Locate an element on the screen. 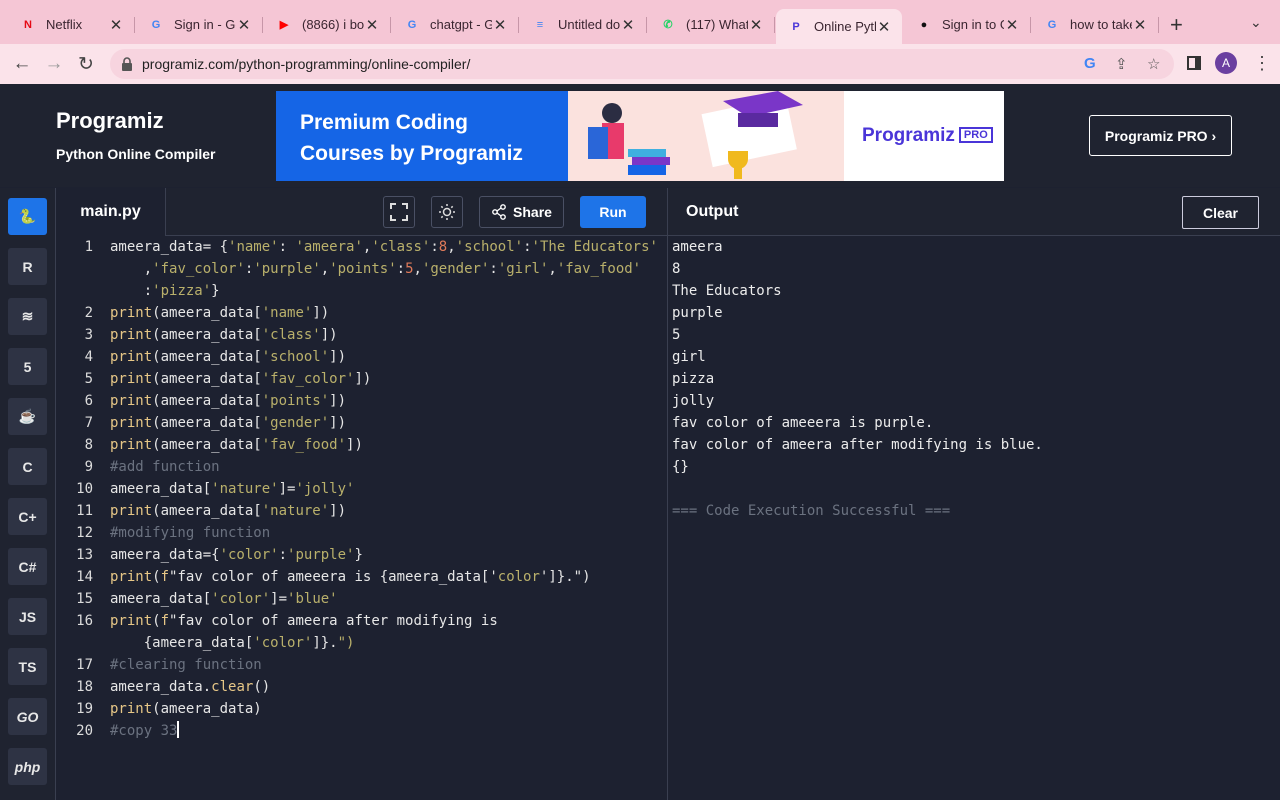  line-number: 5 is located at coordinates (88, 379).